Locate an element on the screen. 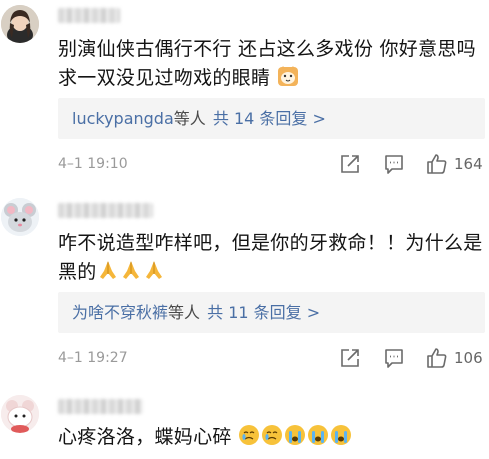 This screenshot has width=489, height=459. reply-summary: luckypangda等人 共 14 条回复 > is located at coordinates (271, 118).